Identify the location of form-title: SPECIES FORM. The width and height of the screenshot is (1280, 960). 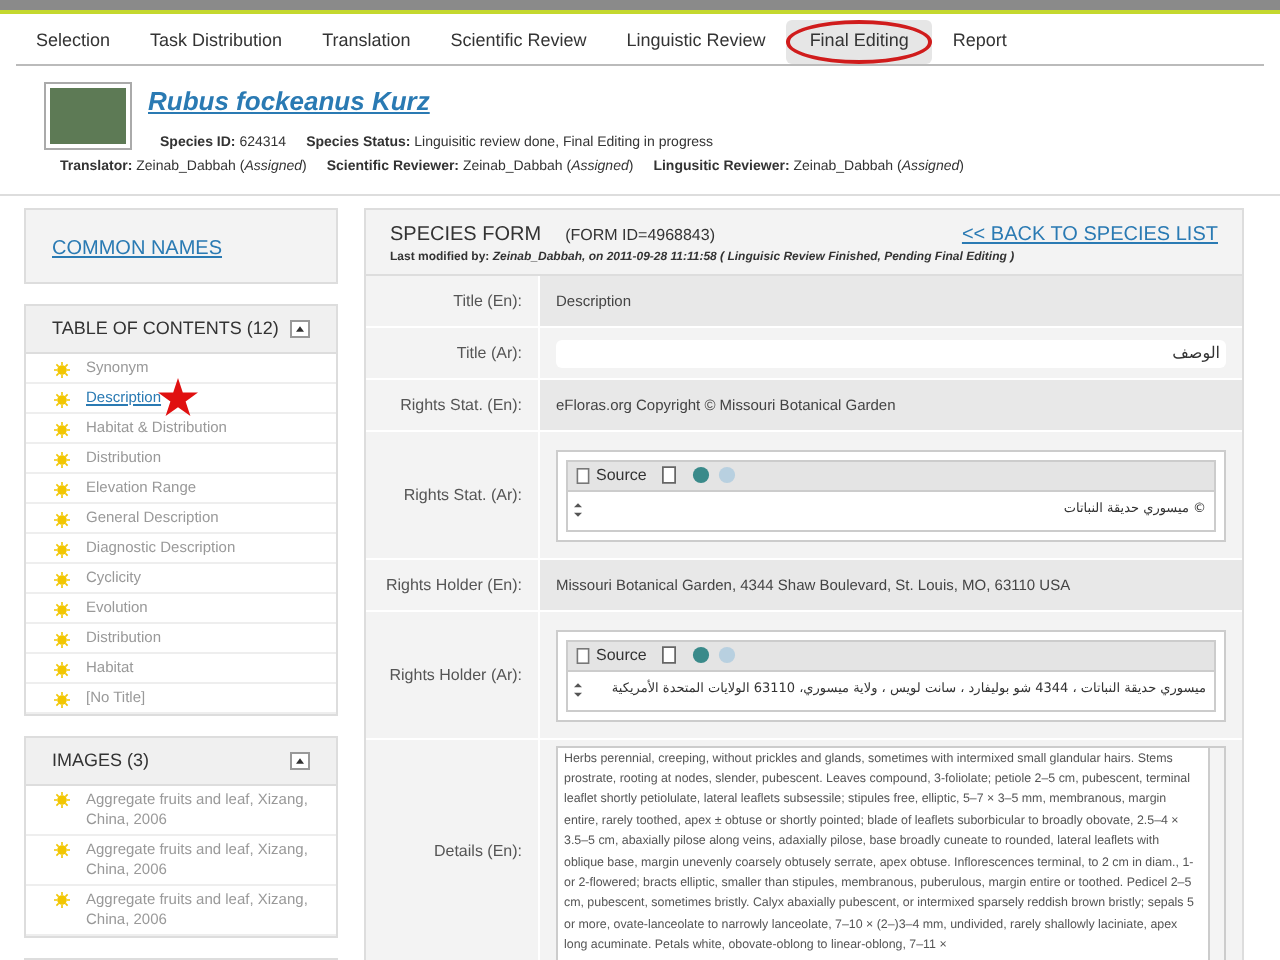
(466, 236).